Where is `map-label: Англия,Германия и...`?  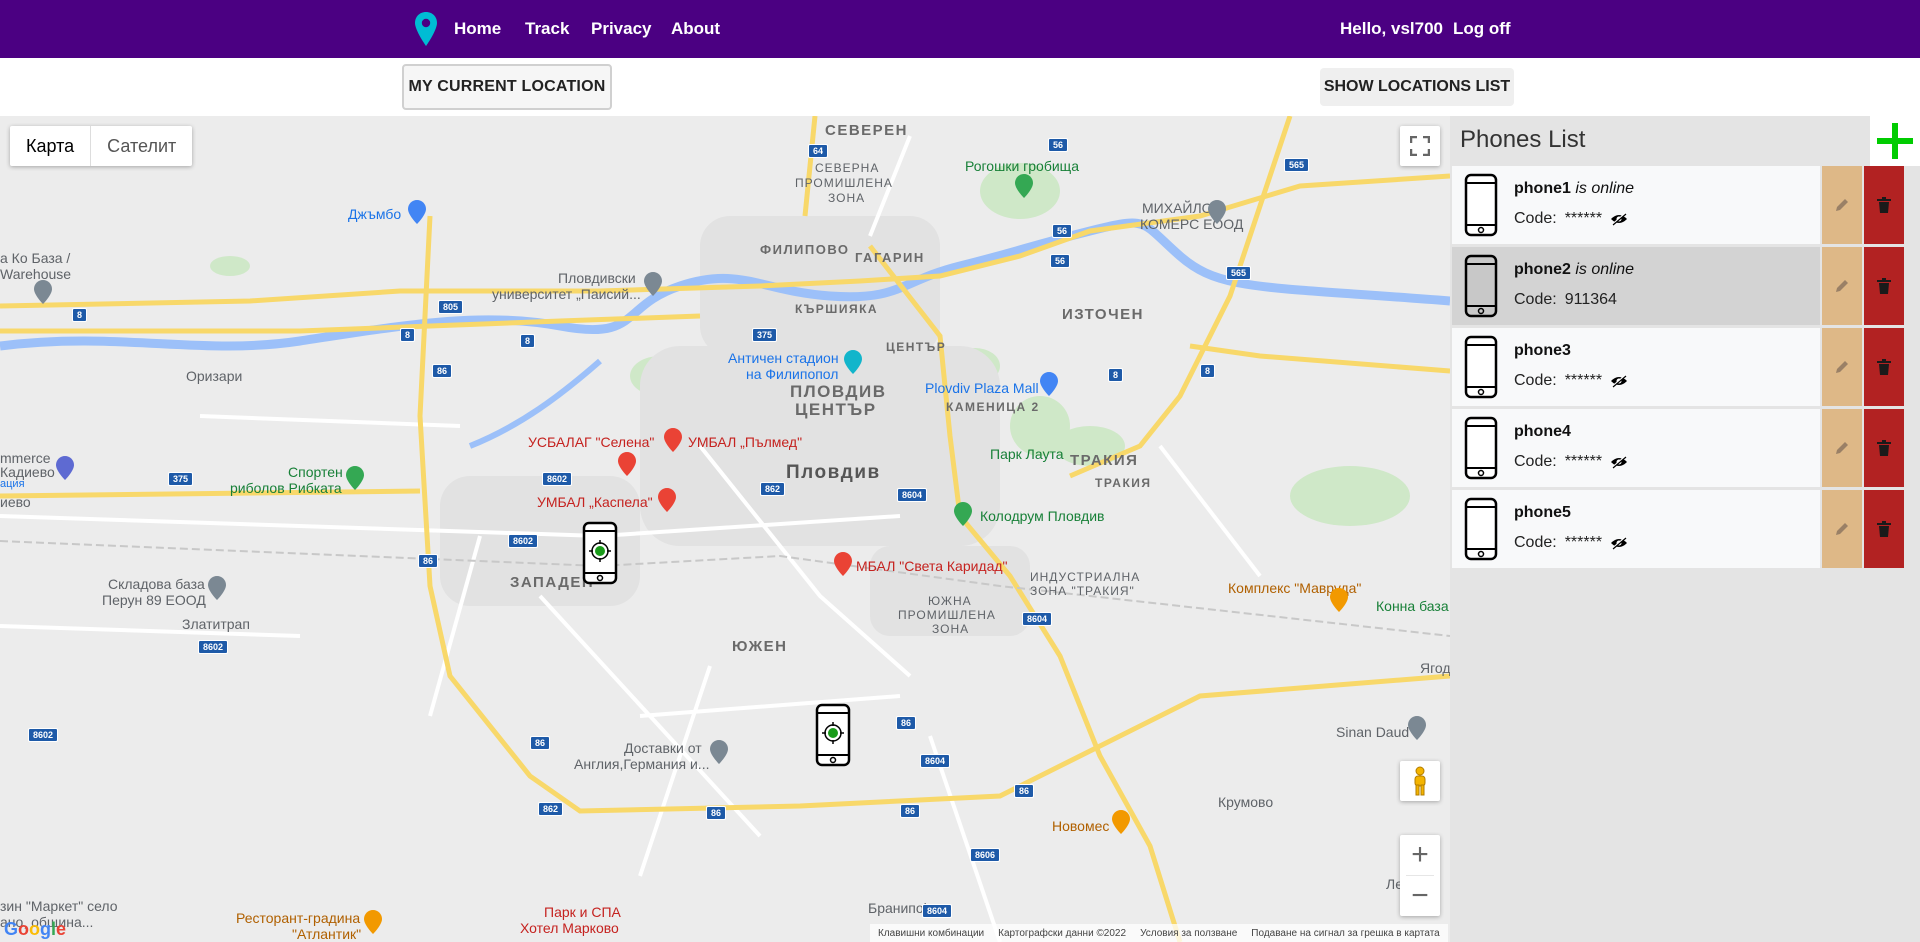 map-label: Англия,Германия и... is located at coordinates (642, 764).